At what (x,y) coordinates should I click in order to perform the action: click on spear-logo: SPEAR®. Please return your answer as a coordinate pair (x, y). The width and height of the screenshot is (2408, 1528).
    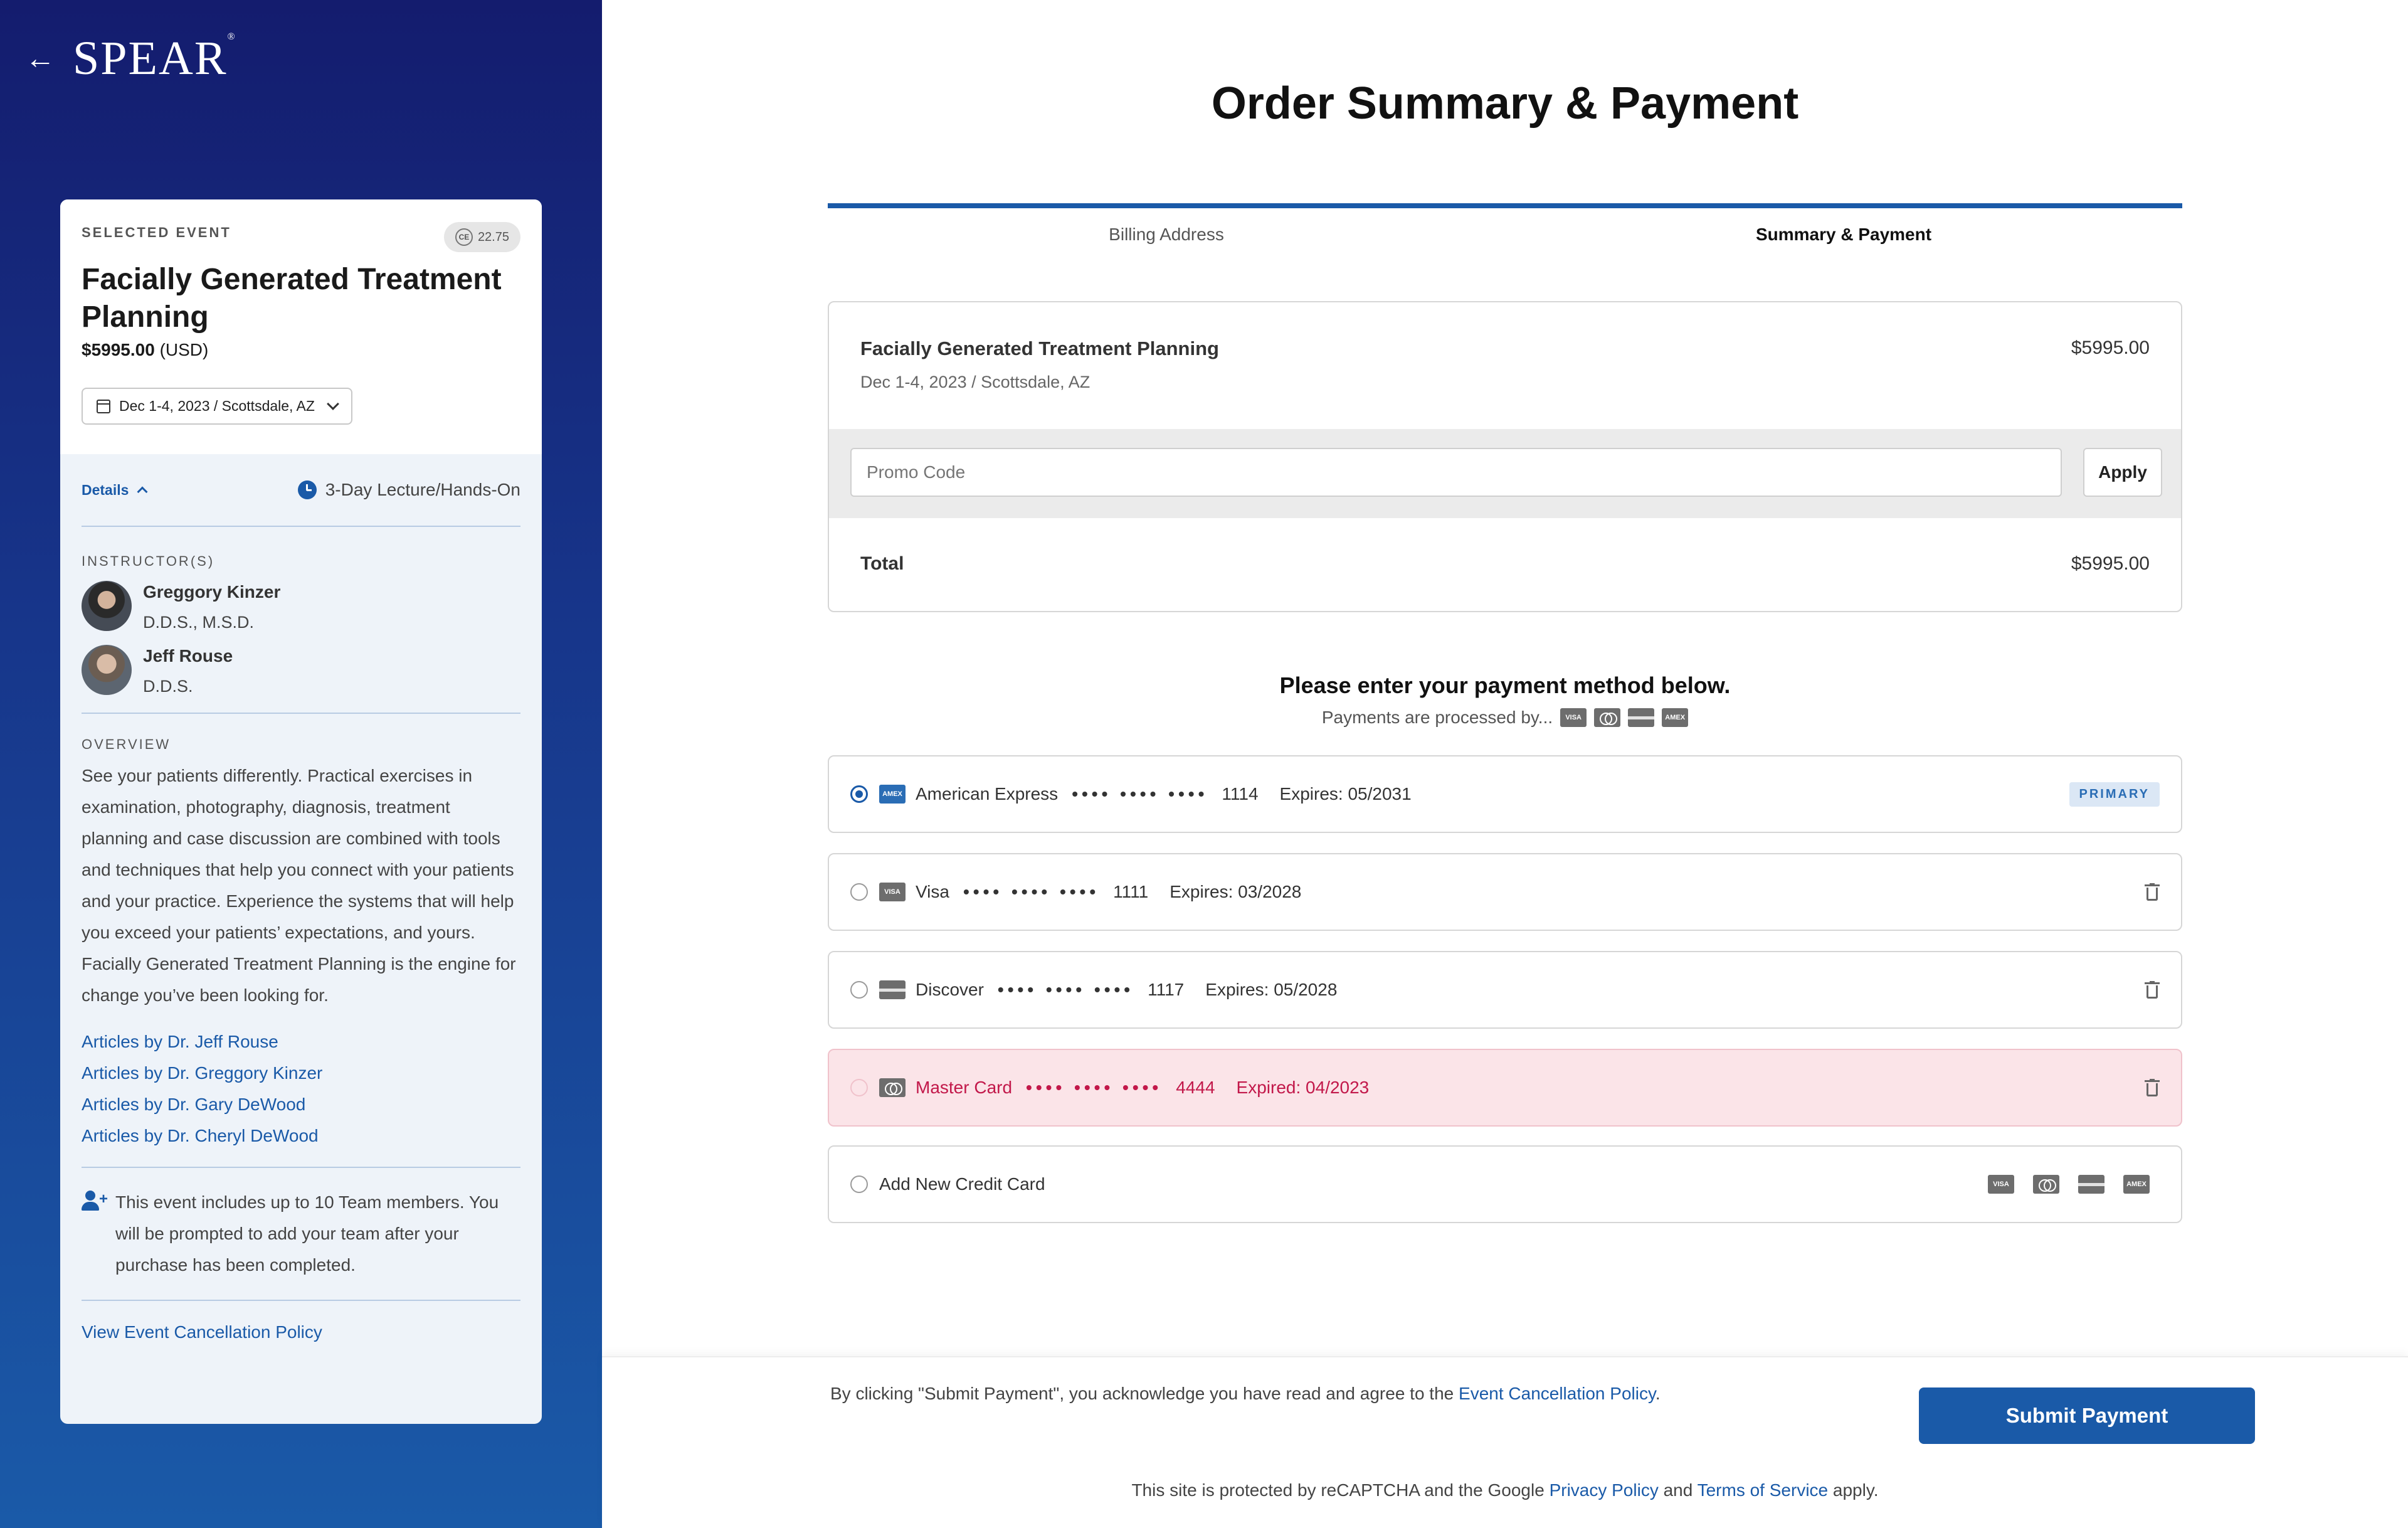
    Looking at the image, I should click on (154, 58).